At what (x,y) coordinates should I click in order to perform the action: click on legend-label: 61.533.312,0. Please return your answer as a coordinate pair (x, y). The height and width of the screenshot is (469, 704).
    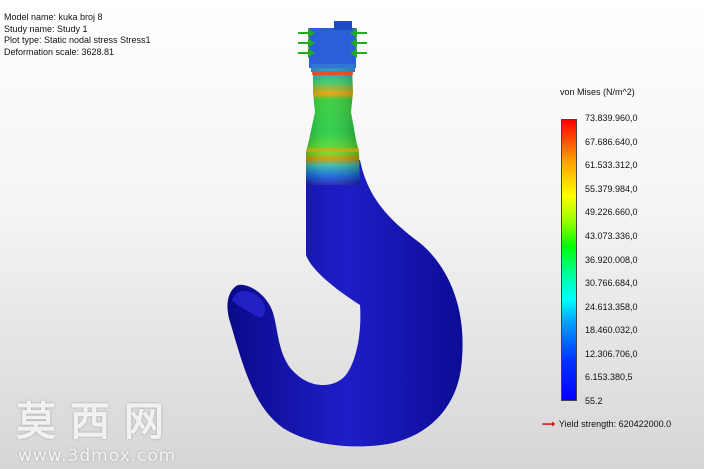
    Looking at the image, I should click on (611, 165).